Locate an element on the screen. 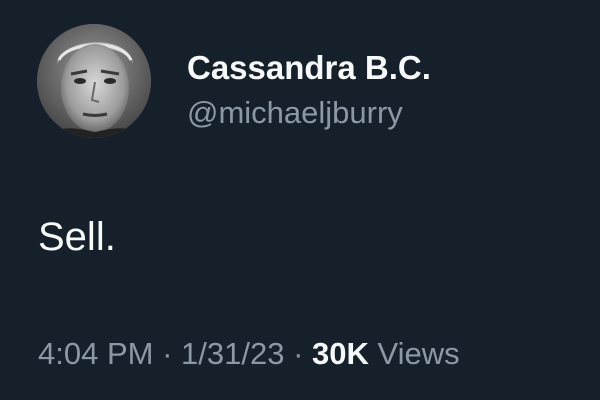 The width and height of the screenshot is (600, 400). user-handle: @michaeljburry is located at coordinates (295, 113).